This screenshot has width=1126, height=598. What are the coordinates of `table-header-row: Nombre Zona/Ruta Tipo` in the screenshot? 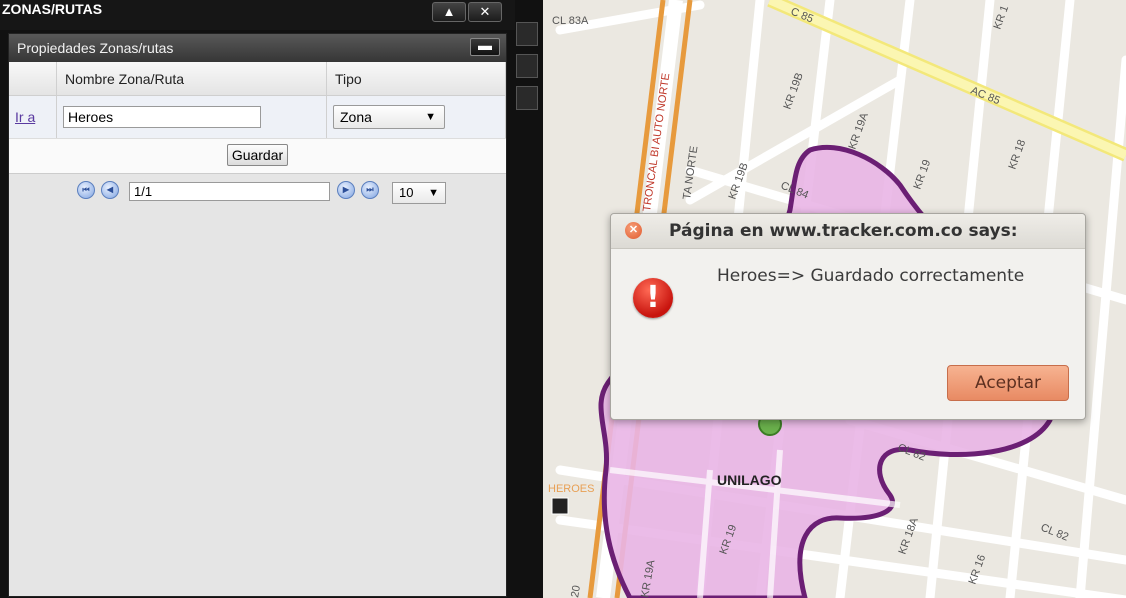 It's located at (257, 79).